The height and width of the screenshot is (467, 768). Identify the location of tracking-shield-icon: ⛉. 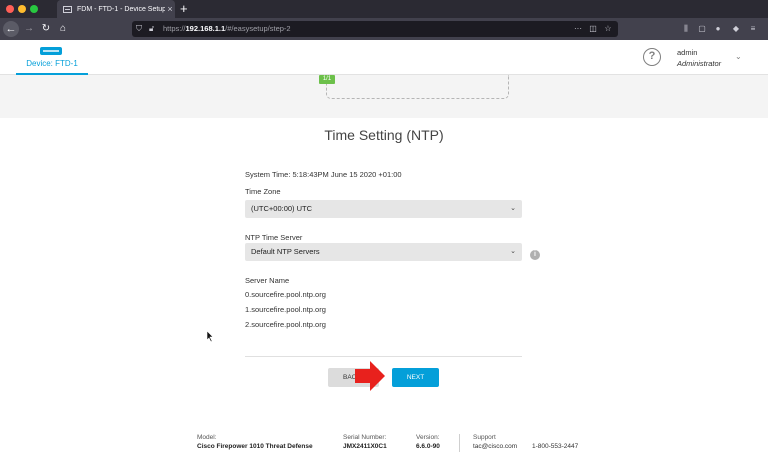
(141, 29).